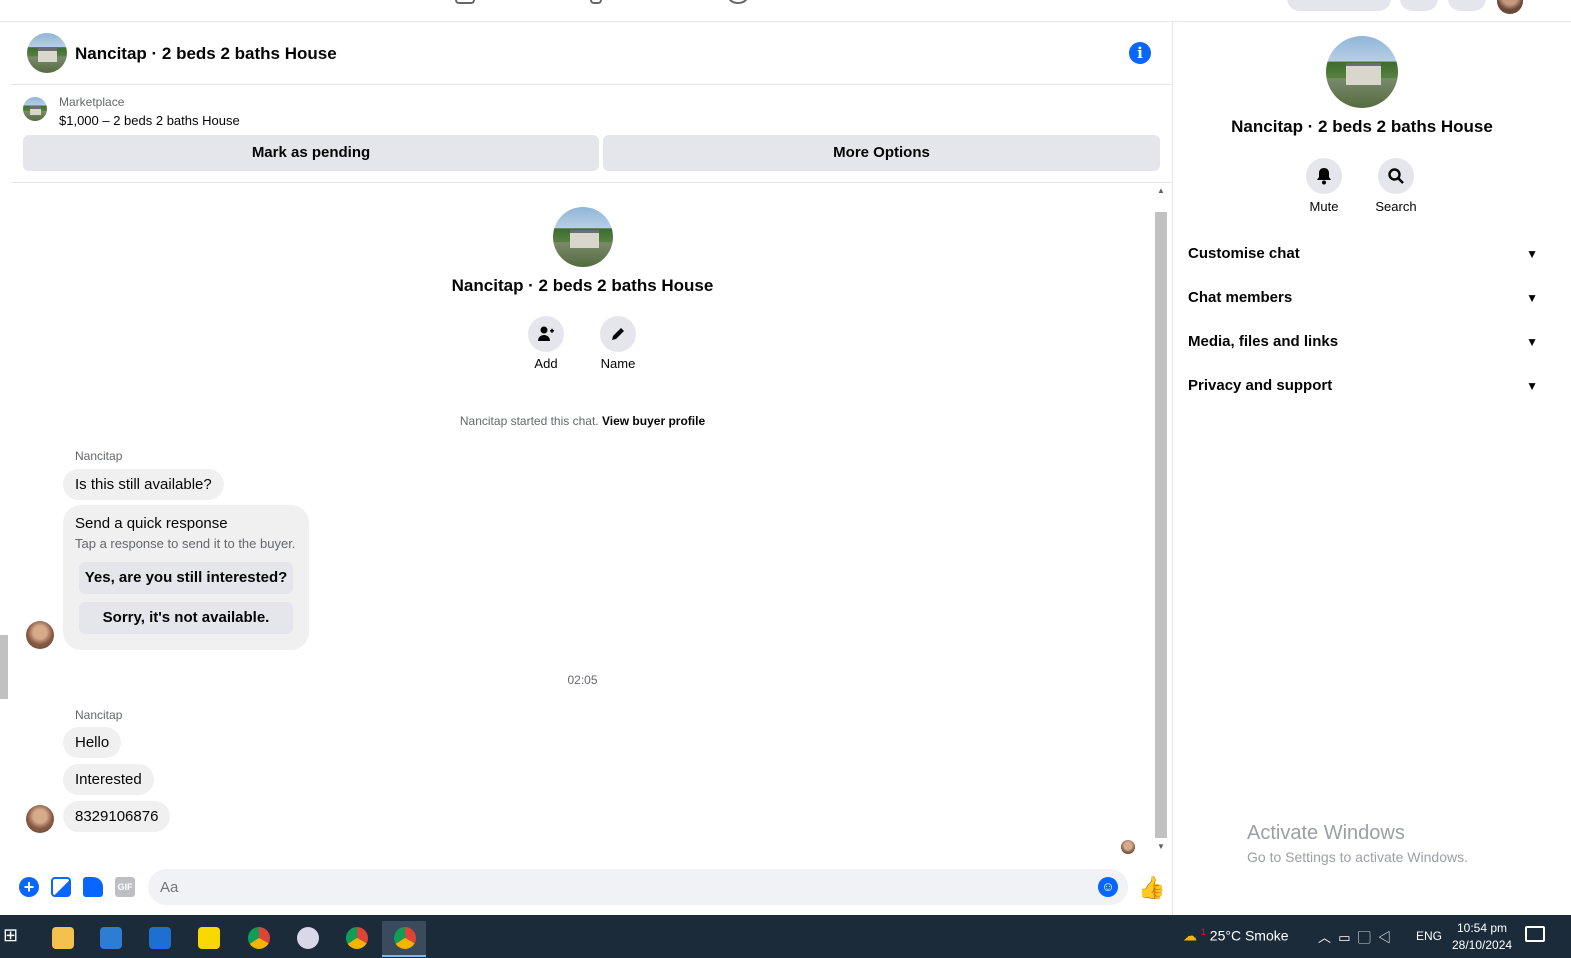  I want to click on chat-title: Nancitap · 2 beds 2 baths House, so click(206, 54).